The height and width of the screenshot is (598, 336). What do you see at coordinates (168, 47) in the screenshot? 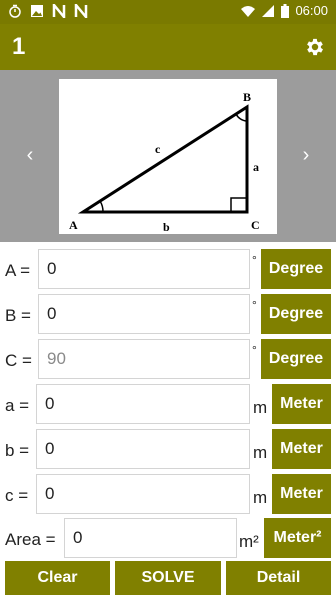
I see `app-bar: 1` at bounding box center [168, 47].